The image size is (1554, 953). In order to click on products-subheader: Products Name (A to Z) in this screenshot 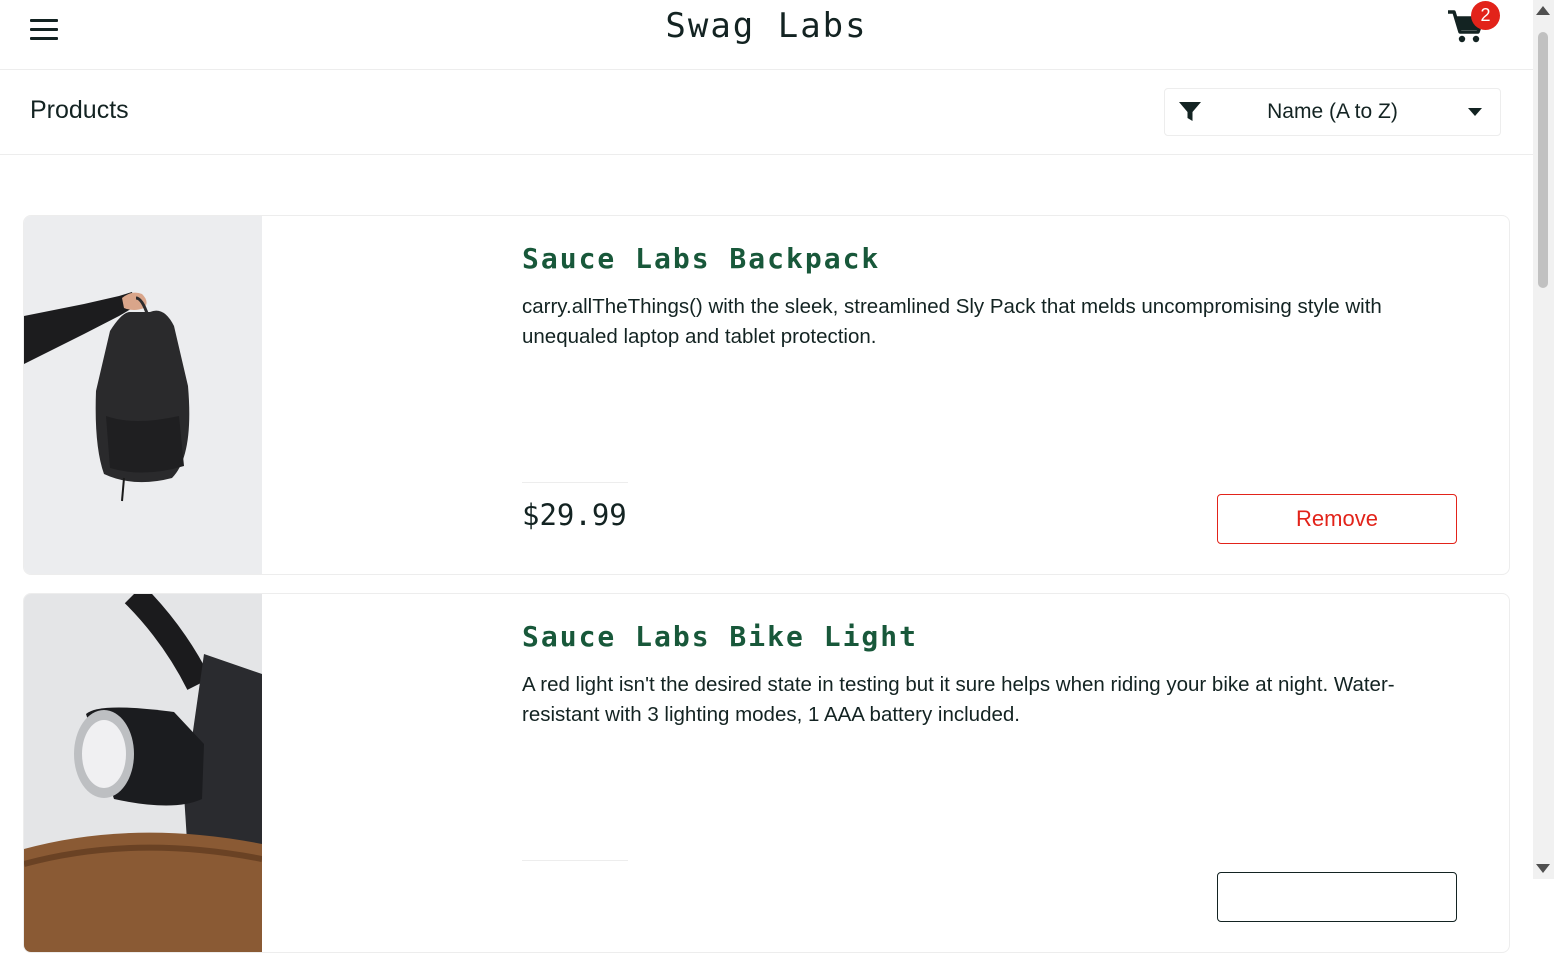, I will do `click(766, 112)`.